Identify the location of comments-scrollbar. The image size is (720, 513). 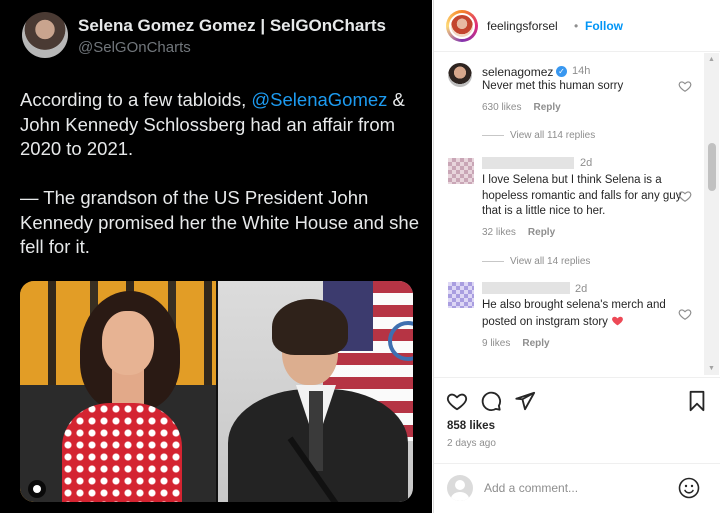
(711, 214).